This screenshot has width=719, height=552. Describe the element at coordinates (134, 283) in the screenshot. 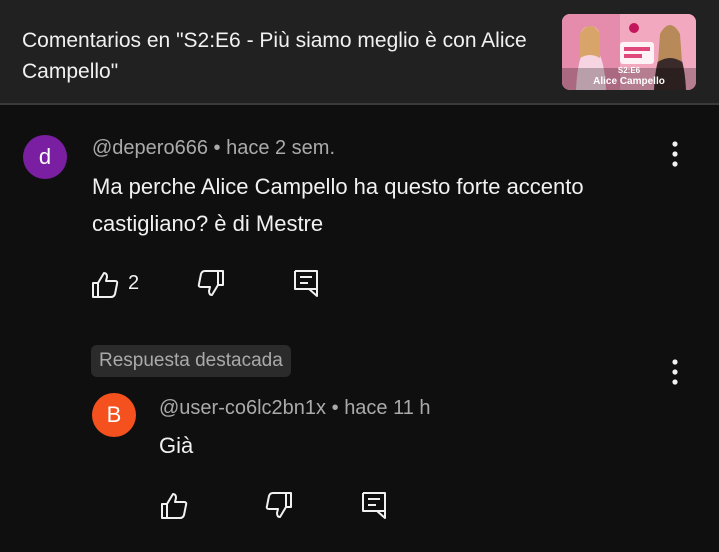

I see `like-count: 2` at that location.